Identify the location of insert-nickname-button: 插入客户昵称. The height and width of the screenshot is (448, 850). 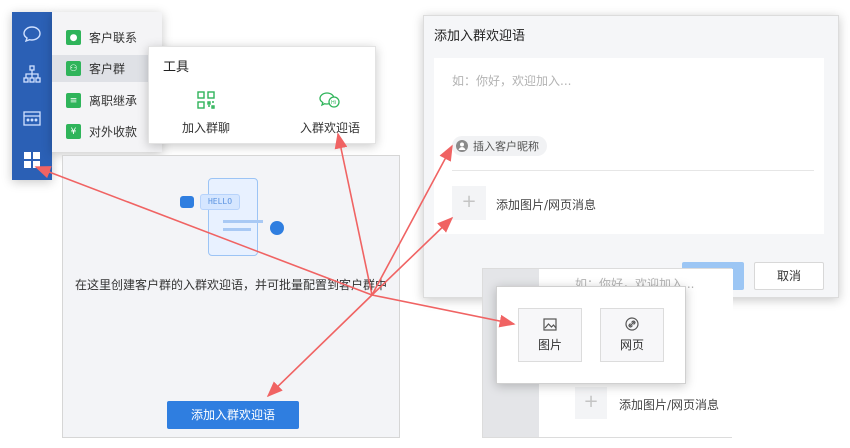
(499, 146).